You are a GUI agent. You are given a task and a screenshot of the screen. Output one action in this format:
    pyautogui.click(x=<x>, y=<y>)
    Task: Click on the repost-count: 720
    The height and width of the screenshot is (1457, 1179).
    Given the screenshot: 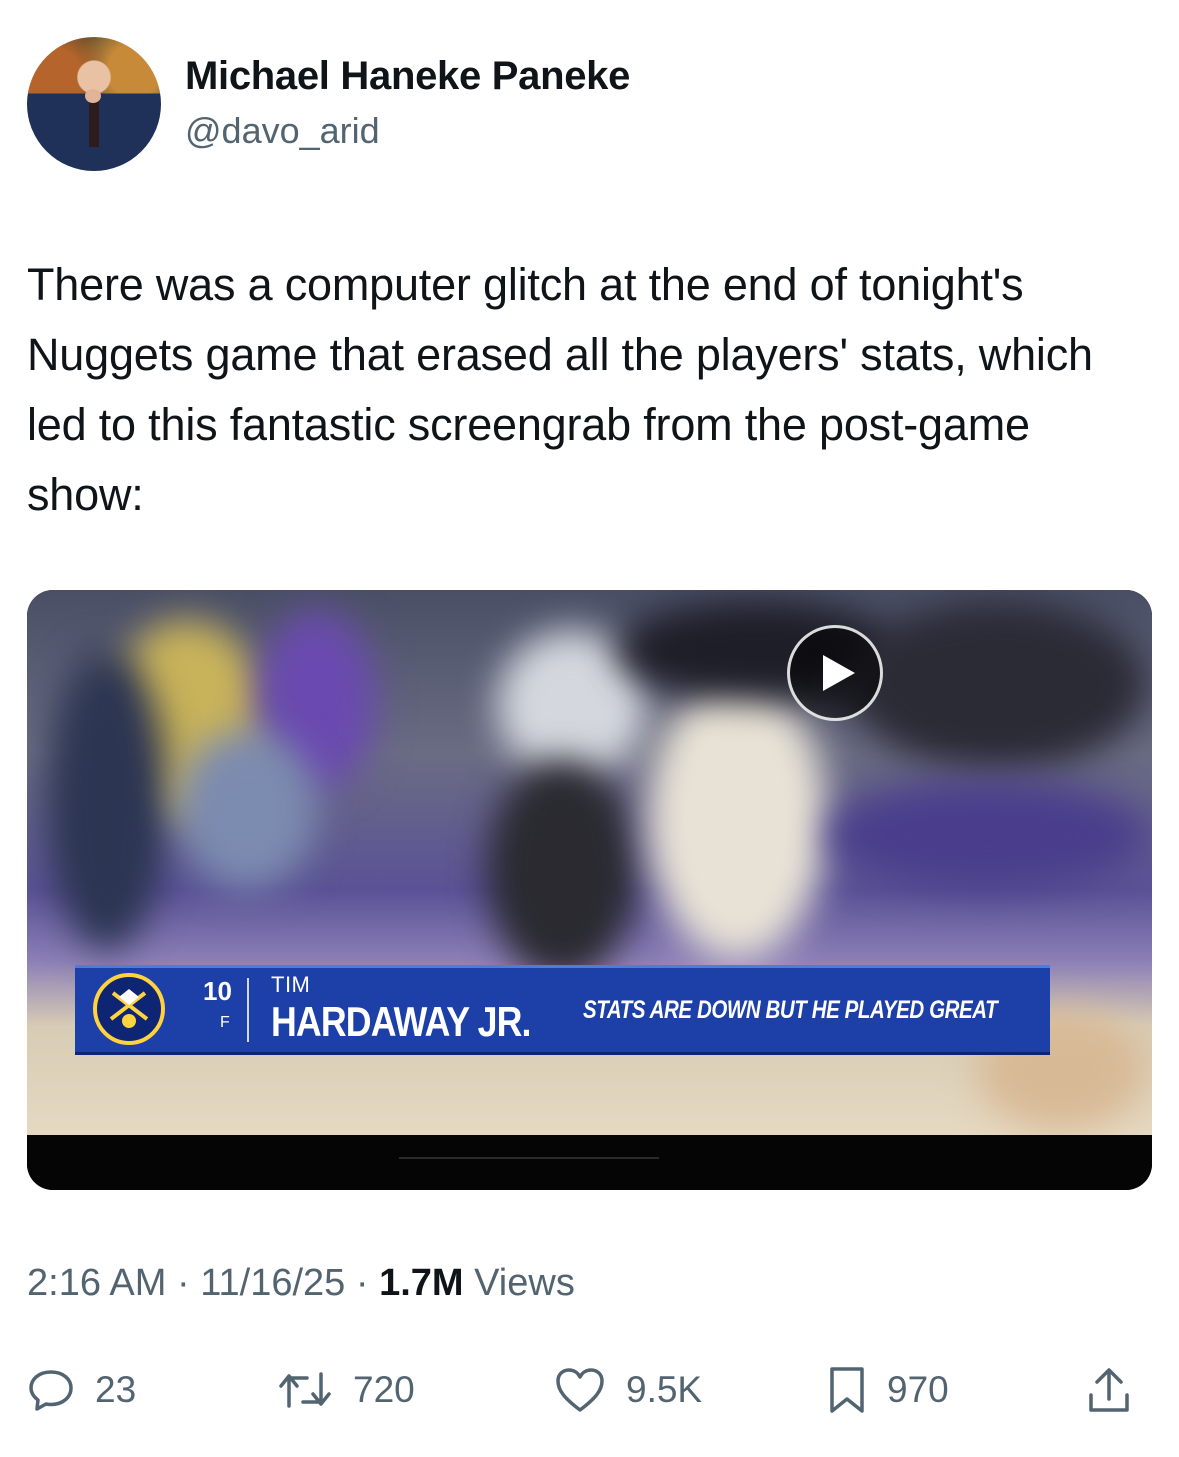 What is the action you would take?
    pyautogui.click(x=384, y=1389)
    